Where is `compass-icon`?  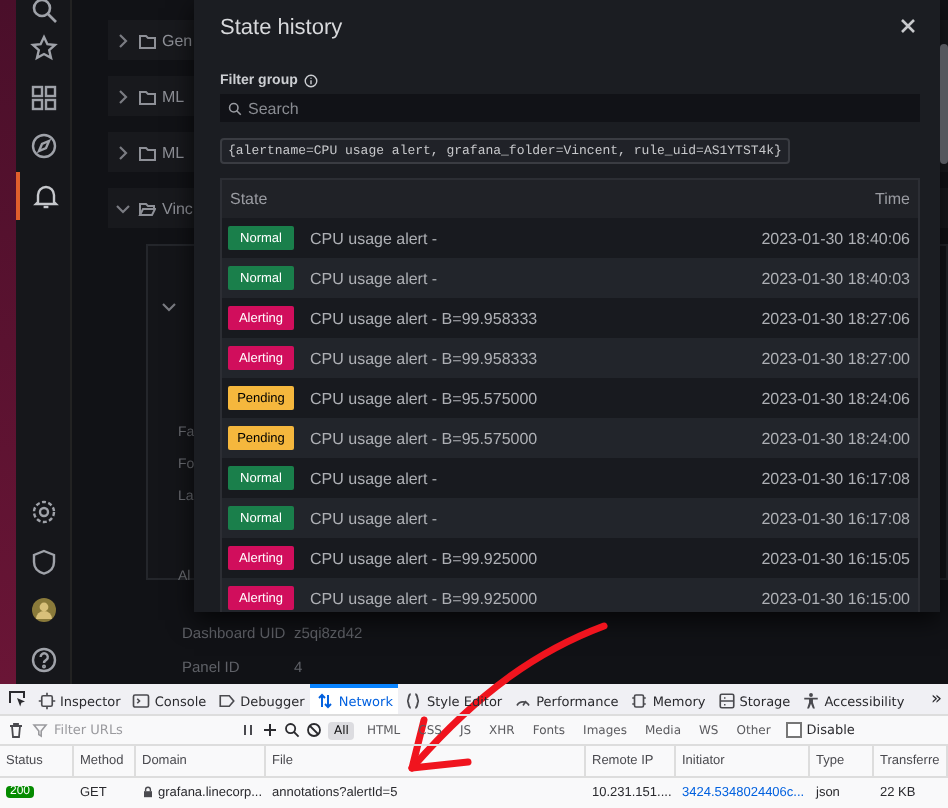 compass-icon is located at coordinates (43, 146).